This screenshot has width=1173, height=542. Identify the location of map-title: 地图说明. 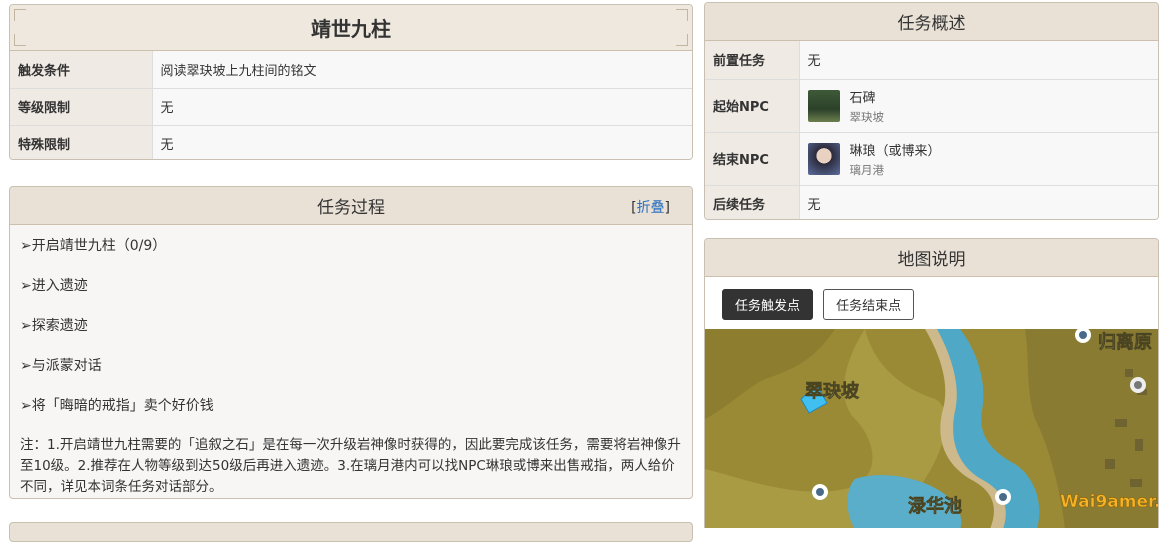
(931, 260).